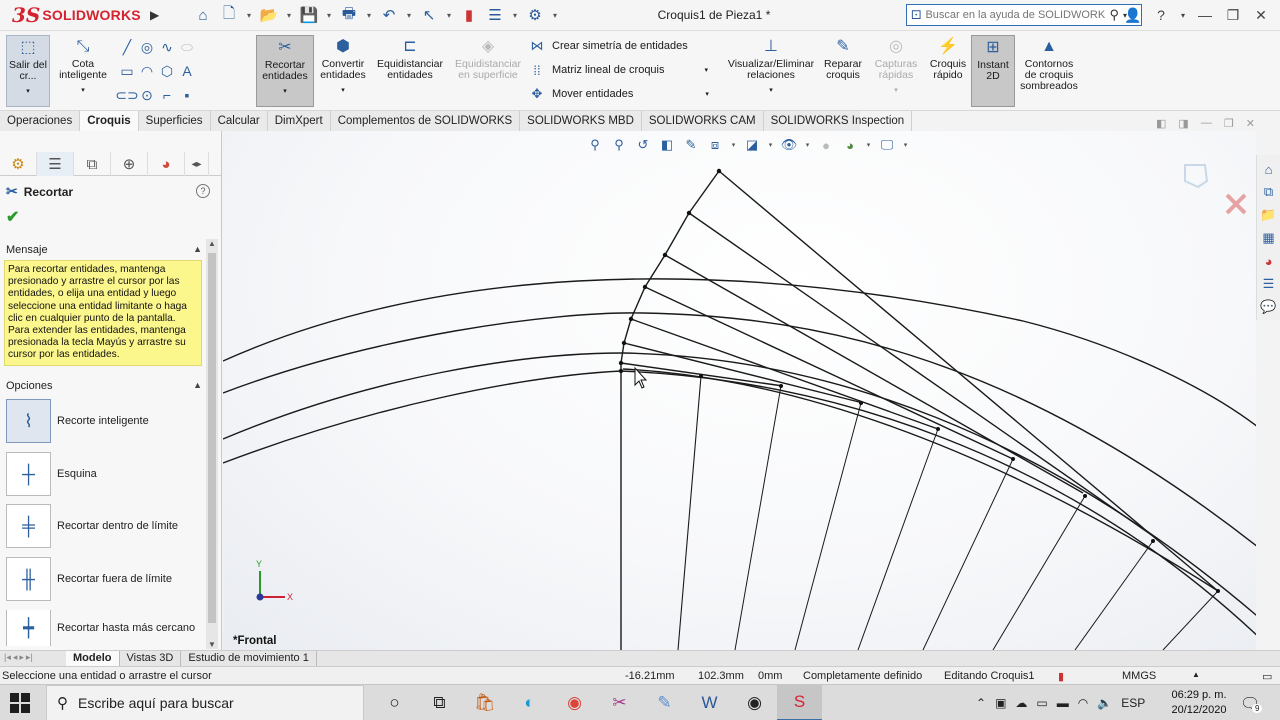 The height and width of the screenshot is (720, 1280). I want to click on tab-dimxpert: DimXpert, so click(299, 121).